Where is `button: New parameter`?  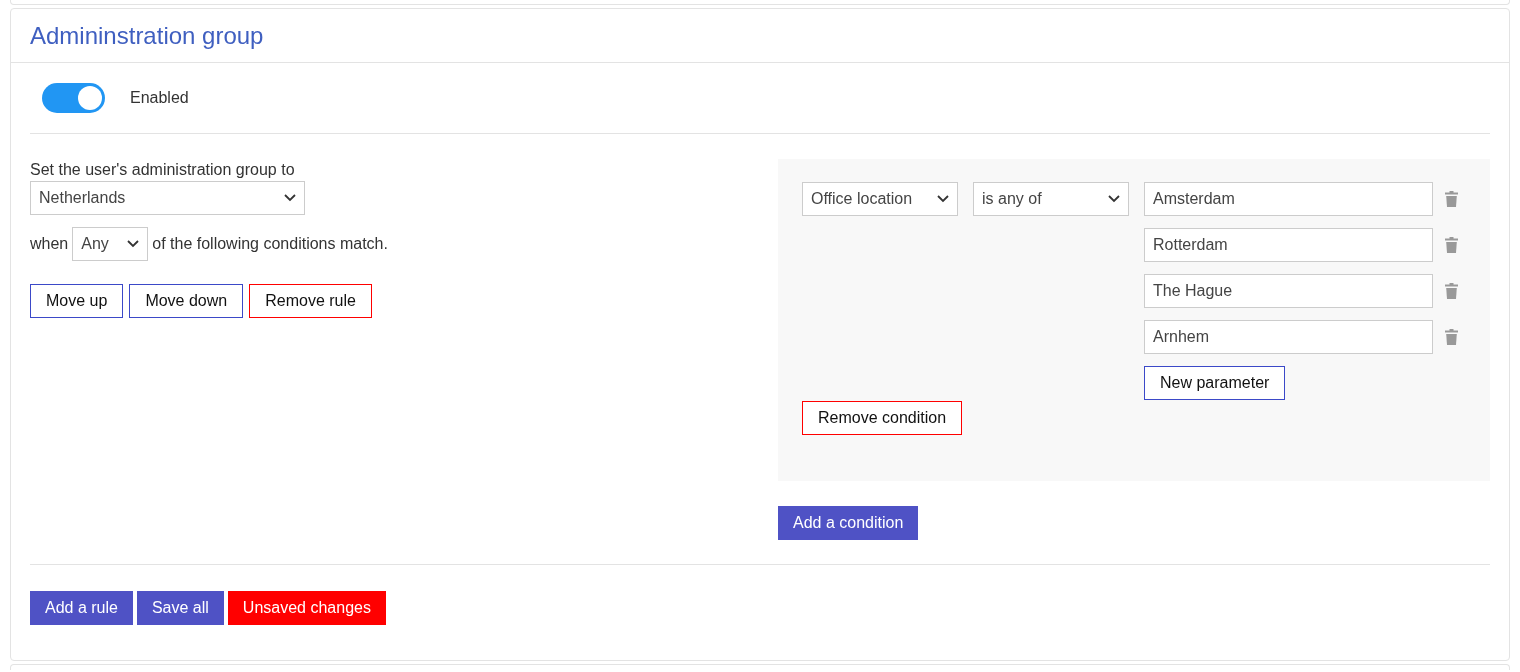 button: New parameter is located at coordinates (1215, 383).